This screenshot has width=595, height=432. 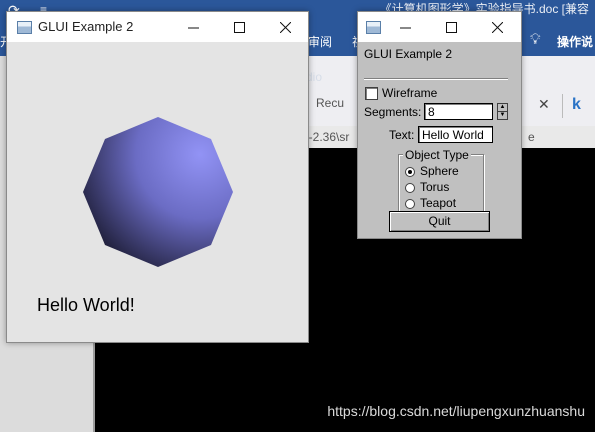 What do you see at coordinates (535, 39) in the screenshot?
I see `lightbulb-icon: 💡︎` at bounding box center [535, 39].